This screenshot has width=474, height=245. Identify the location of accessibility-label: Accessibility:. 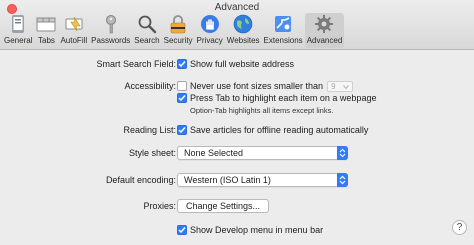
(150, 86).